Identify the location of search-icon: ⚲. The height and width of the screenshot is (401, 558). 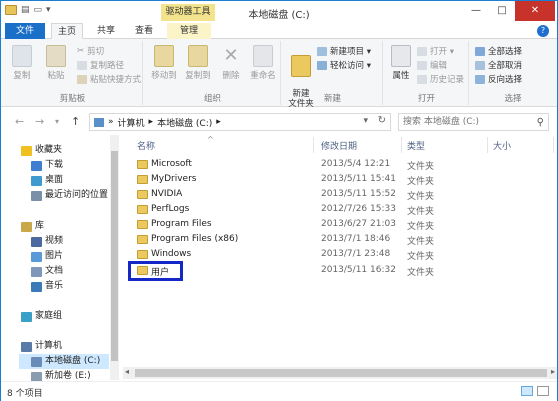
(540, 123).